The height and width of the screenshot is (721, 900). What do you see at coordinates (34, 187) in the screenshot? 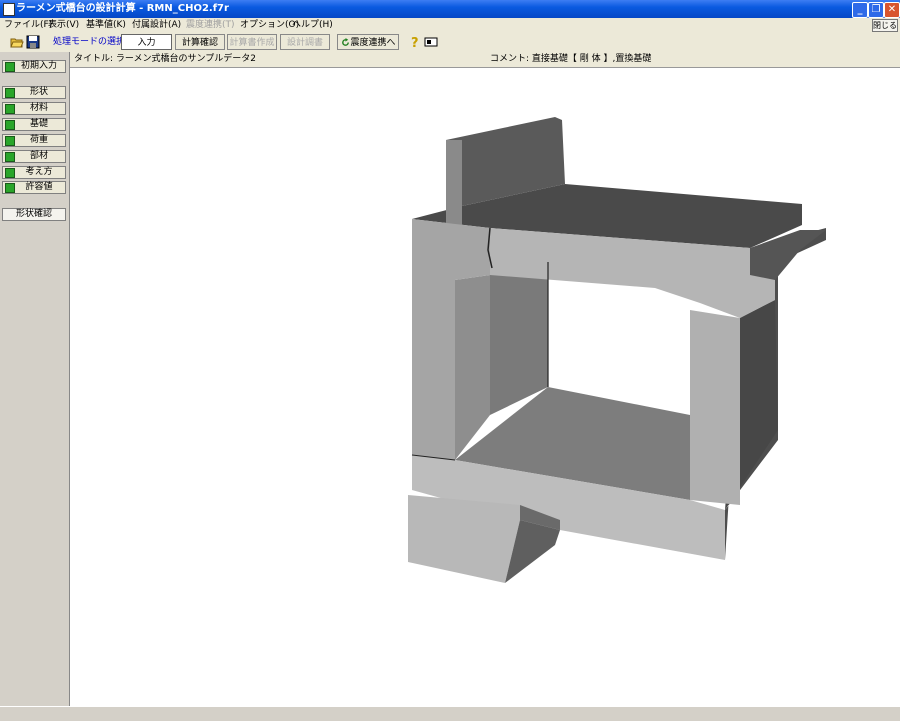
I see `sidebar-item-allowable: 許容値` at bounding box center [34, 187].